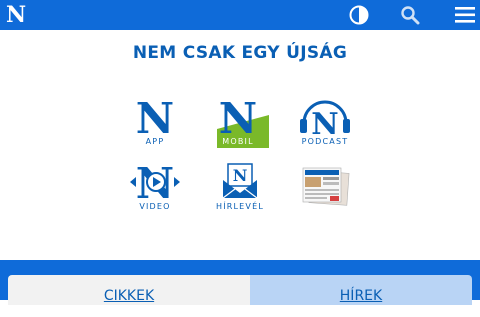  I want to click on tab-cikkek: CIKKEK, so click(129, 290).